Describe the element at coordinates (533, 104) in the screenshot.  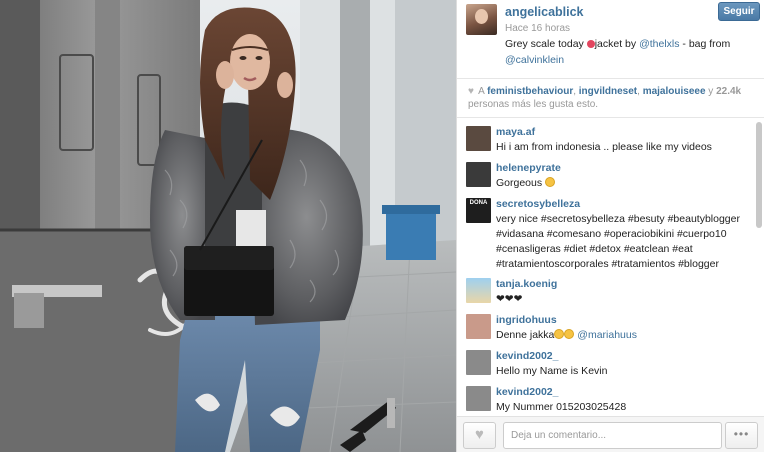
I see `likes-suffix: personas más les gusta esto.` at that location.